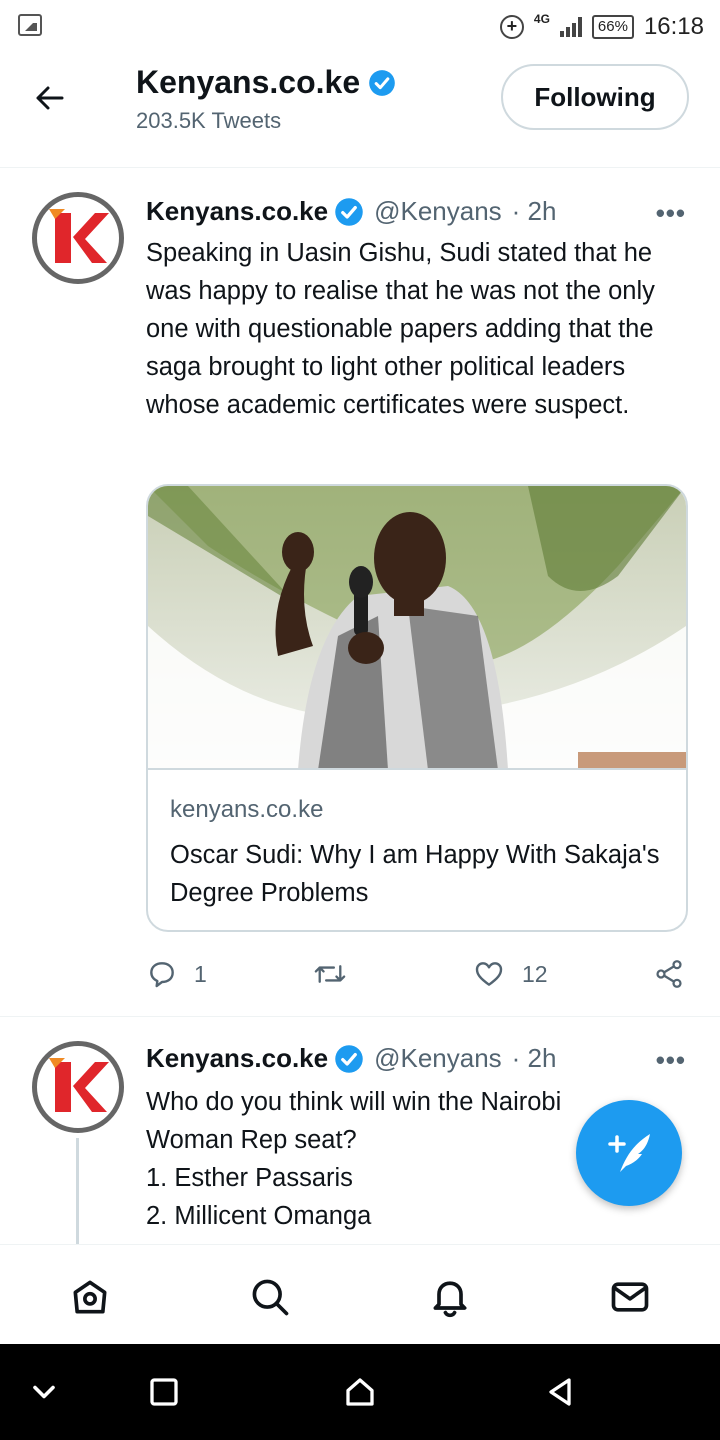  I want to click on nav-notifications, so click(450, 1297).